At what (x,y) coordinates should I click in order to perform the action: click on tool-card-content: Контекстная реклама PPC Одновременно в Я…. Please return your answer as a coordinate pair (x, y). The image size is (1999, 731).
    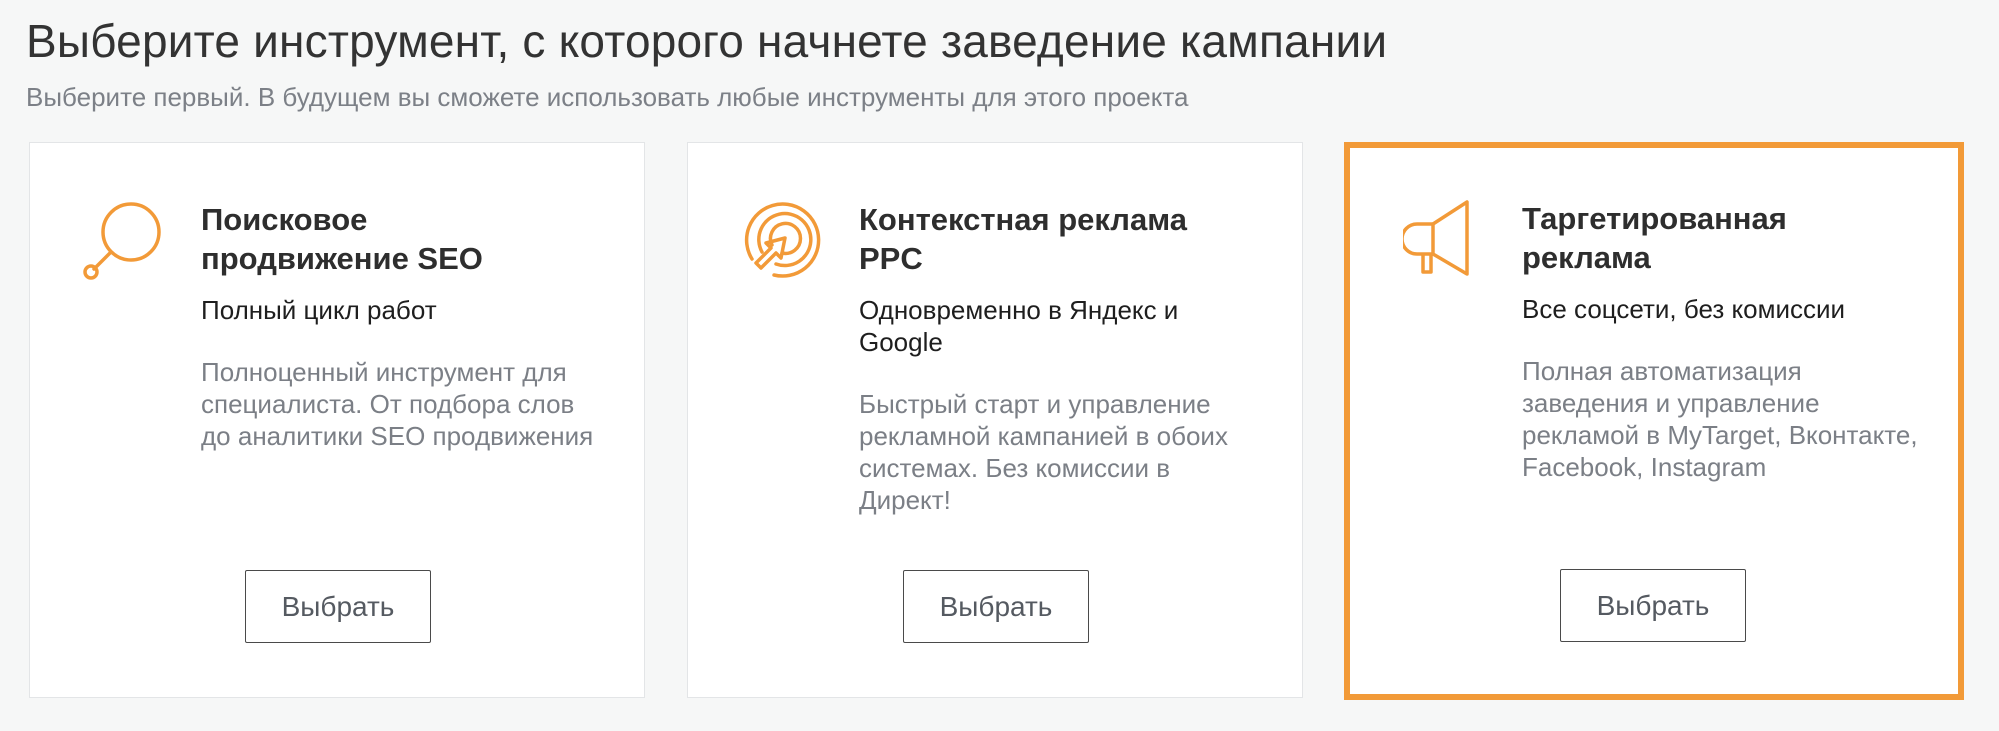
    Looking at the image, I should click on (1069, 358).